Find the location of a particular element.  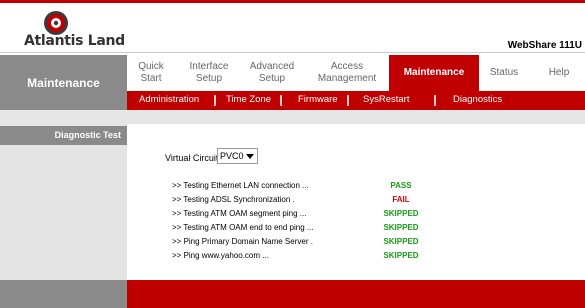

virtual-circuit-select: PVC0 is located at coordinates (237, 156).